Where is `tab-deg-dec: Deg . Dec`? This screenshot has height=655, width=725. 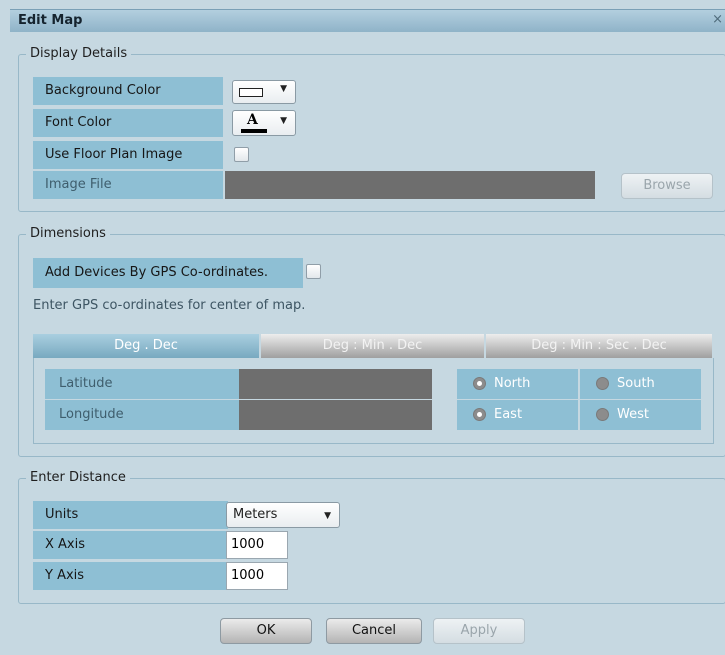
tab-deg-dec: Deg . Dec is located at coordinates (147, 346).